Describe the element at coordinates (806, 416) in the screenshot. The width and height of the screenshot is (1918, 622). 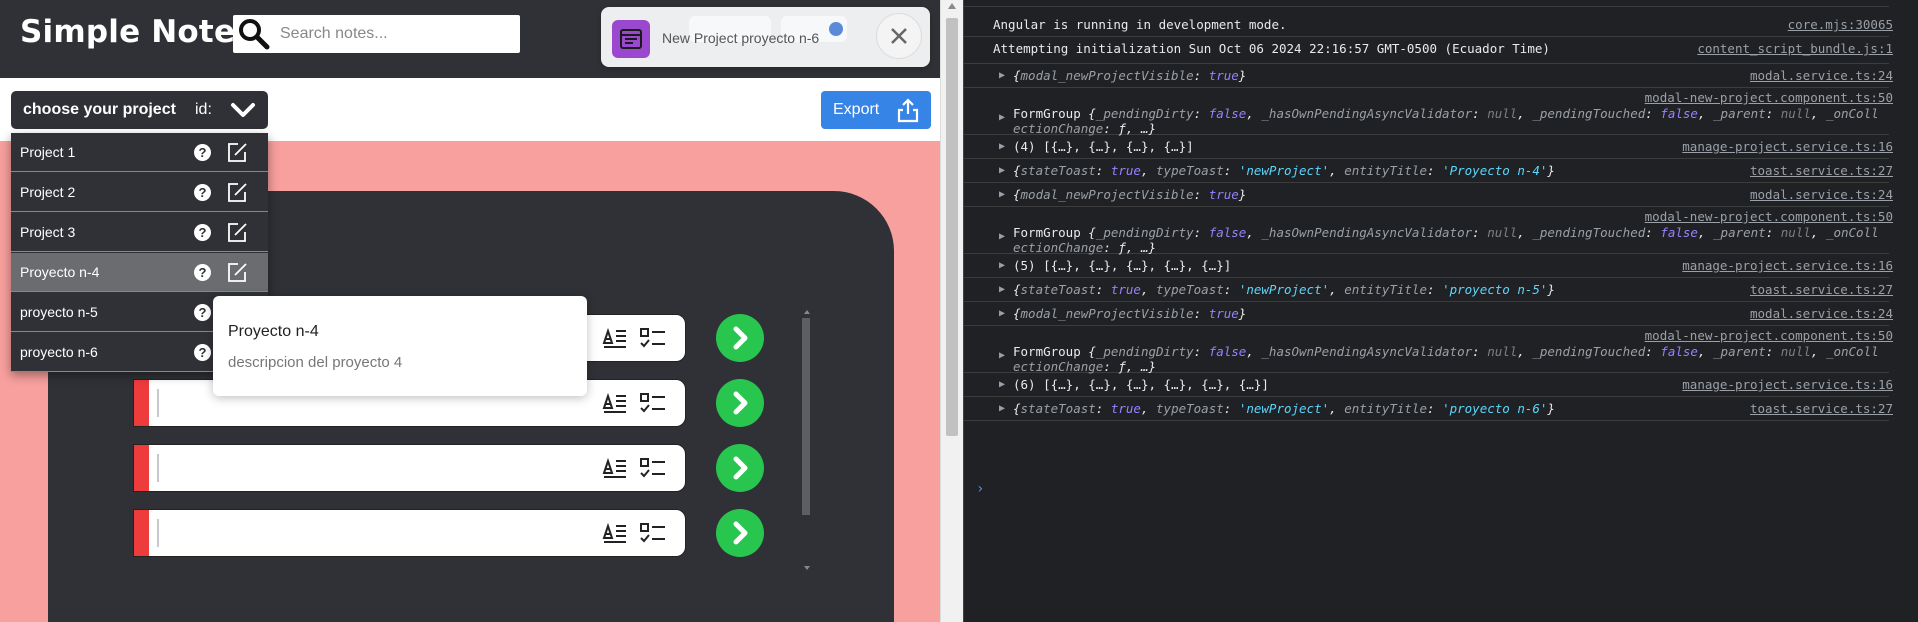
I see `notes-scroll-thumb` at that location.